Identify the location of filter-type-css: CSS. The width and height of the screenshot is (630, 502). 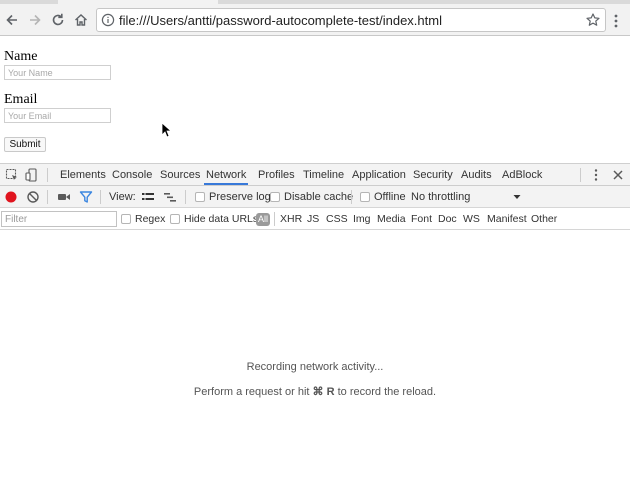
(337, 219).